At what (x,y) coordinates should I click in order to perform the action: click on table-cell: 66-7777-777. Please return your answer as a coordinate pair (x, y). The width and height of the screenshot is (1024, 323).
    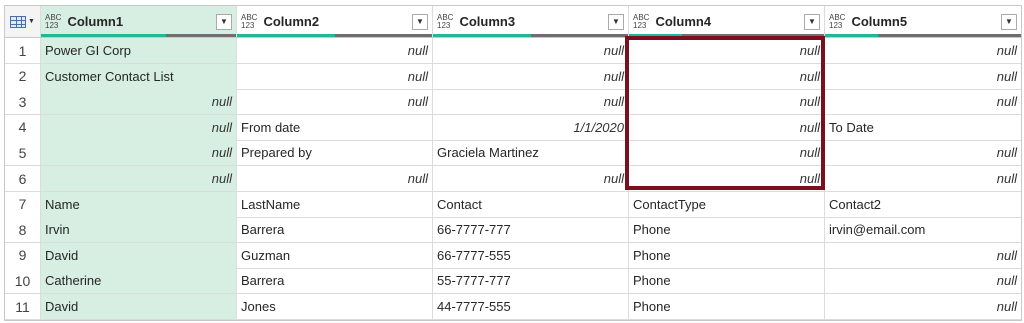
    Looking at the image, I should click on (531, 230).